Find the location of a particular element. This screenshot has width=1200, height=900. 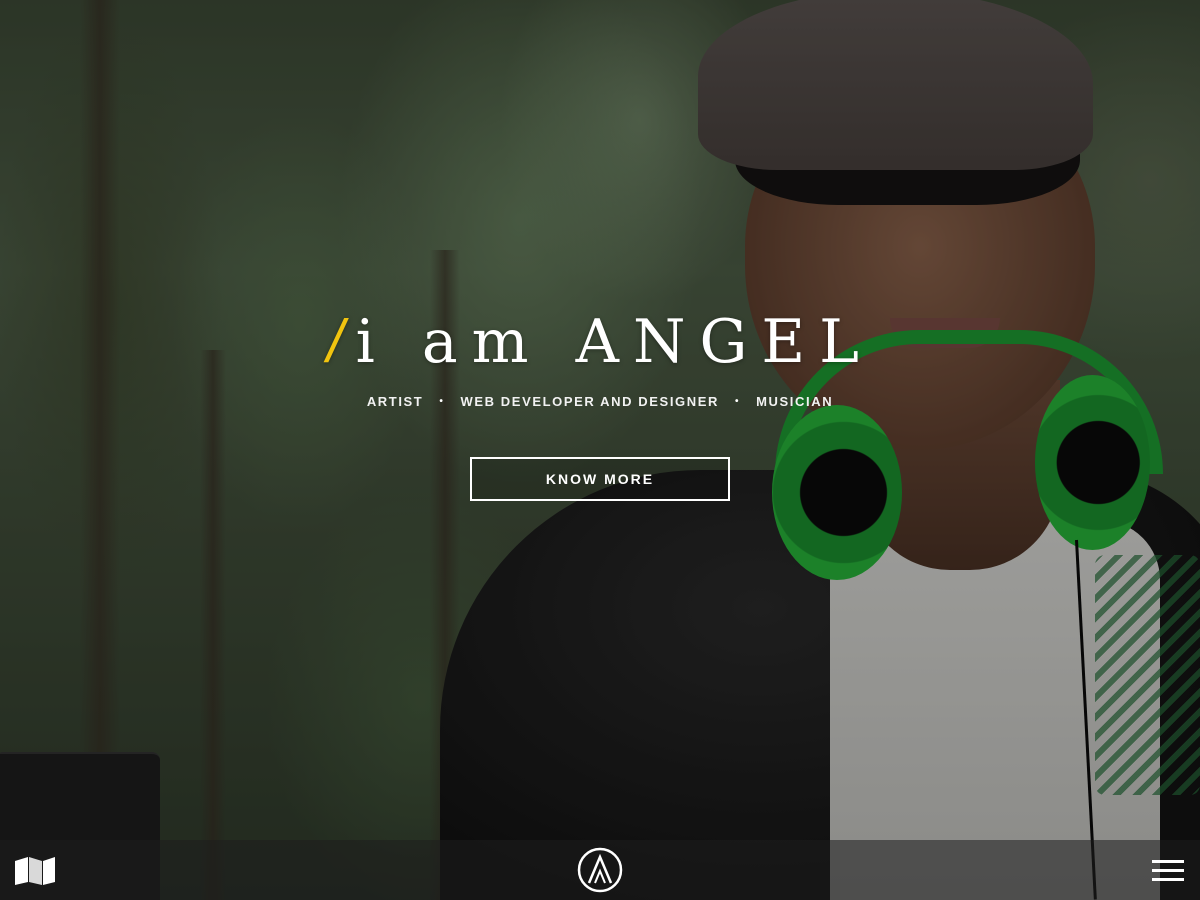

bottom-bar is located at coordinates (600, 870).